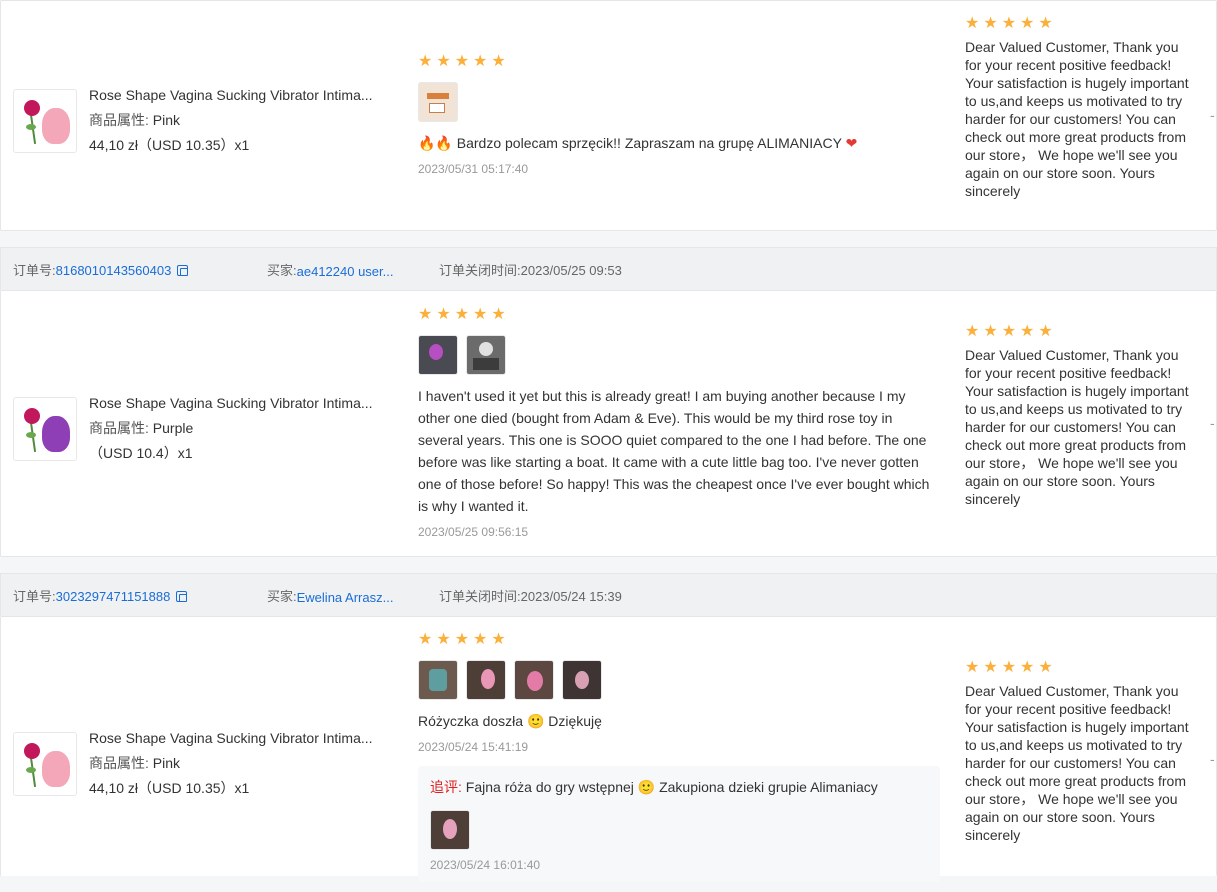 This screenshot has height=892, width=1217. What do you see at coordinates (485, 865) in the screenshot?
I see `followup-time: 2023/05/24 16:01:40` at bounding box center [485, 865].